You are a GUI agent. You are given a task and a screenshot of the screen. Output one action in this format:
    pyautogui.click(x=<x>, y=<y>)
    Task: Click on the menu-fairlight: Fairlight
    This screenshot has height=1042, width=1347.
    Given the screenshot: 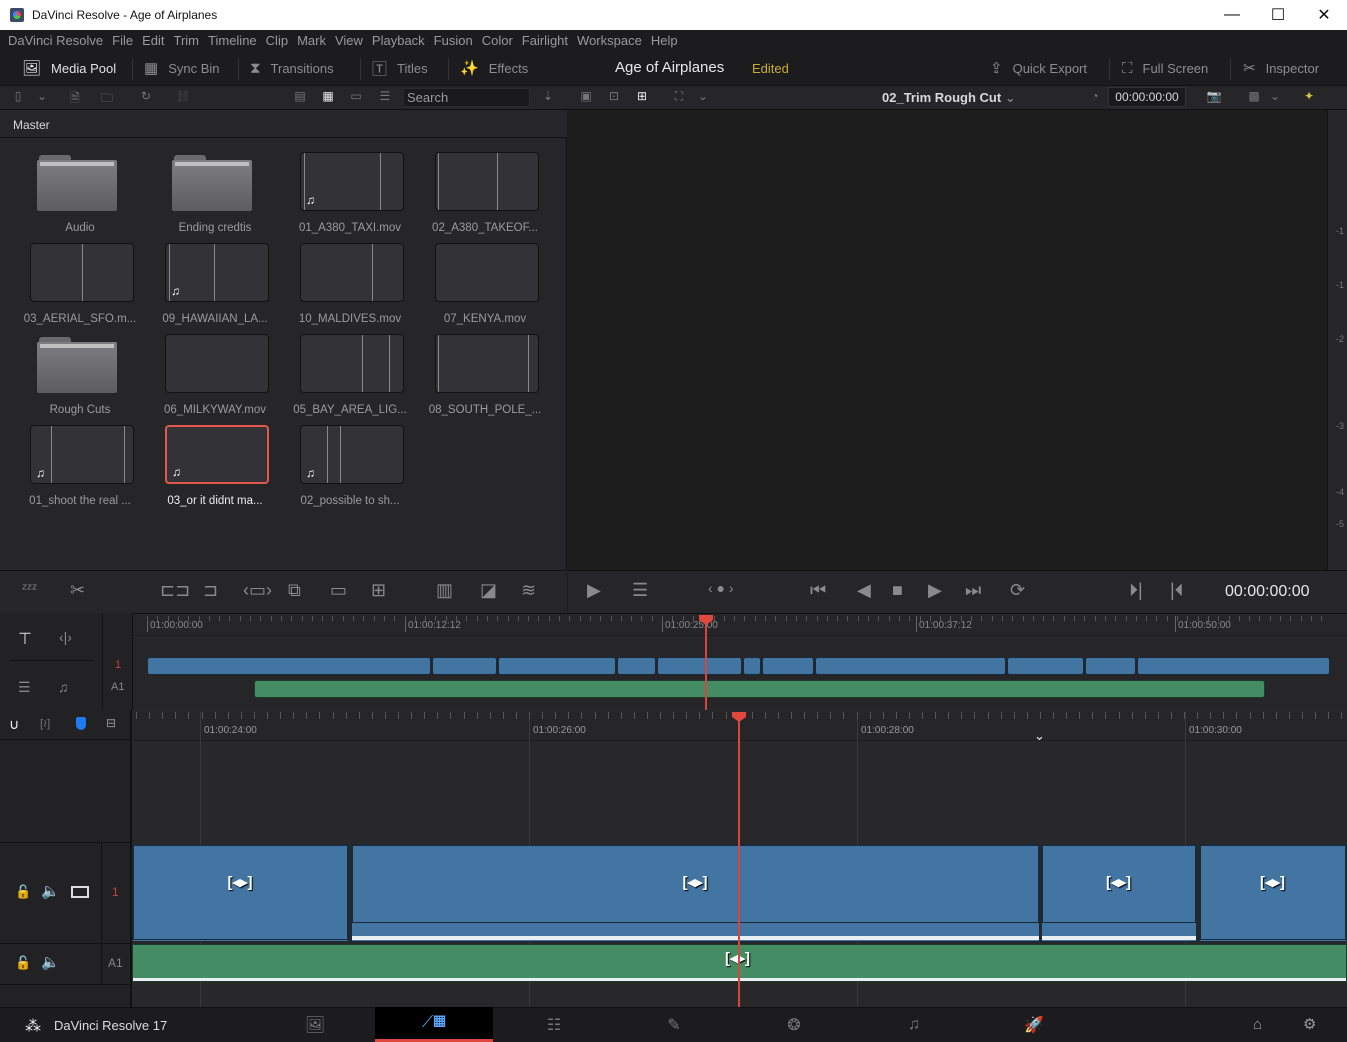 What is the action you would take?
    pyautogui.click(x=545, y=40)
    